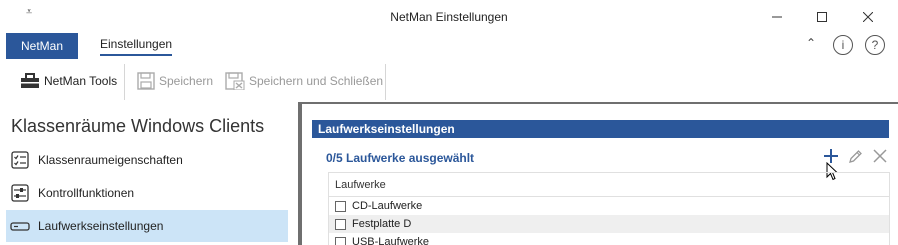 The width and height of the screenshot is (898, 245). Describe the element at coordinates (20, 226) in the screenshot. I see `drive-icon` at that location.